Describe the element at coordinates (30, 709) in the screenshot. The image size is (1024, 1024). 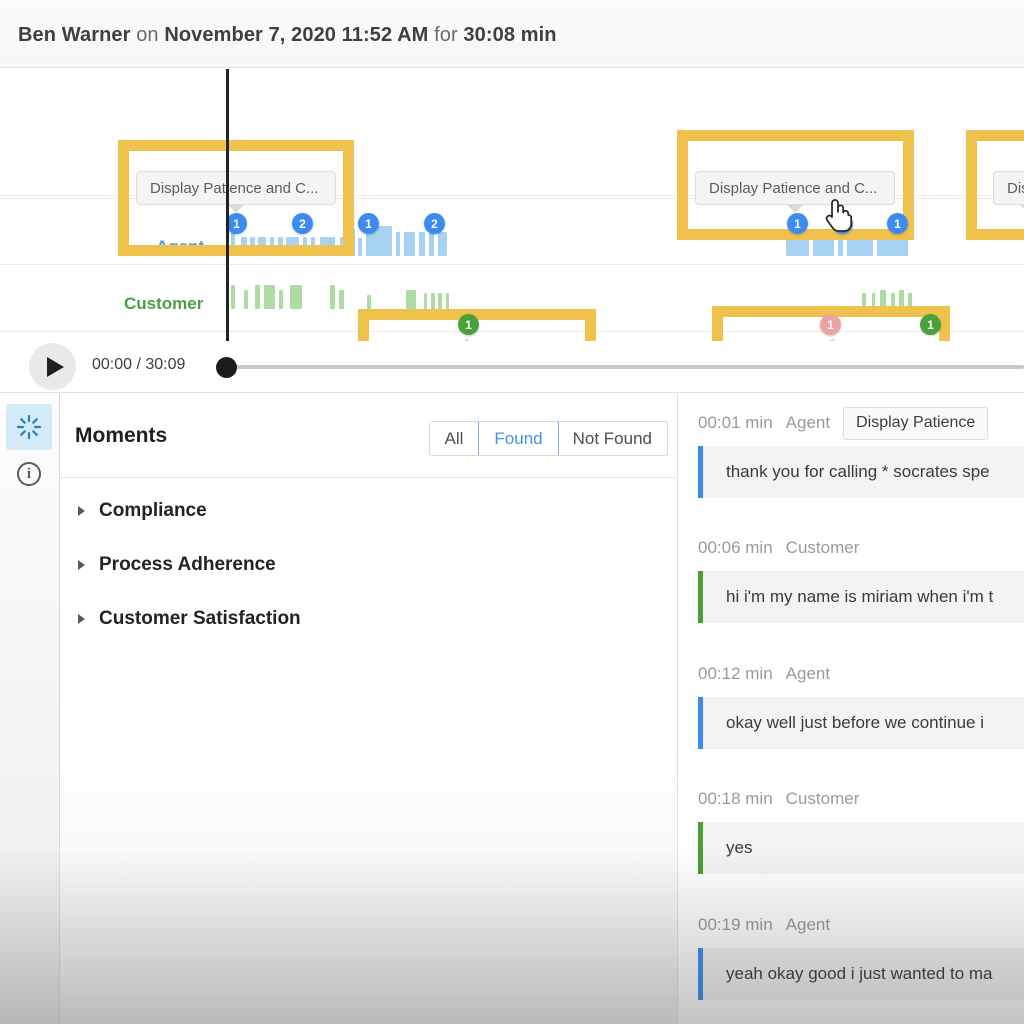
I see `left-icon-rail: i` at that location.